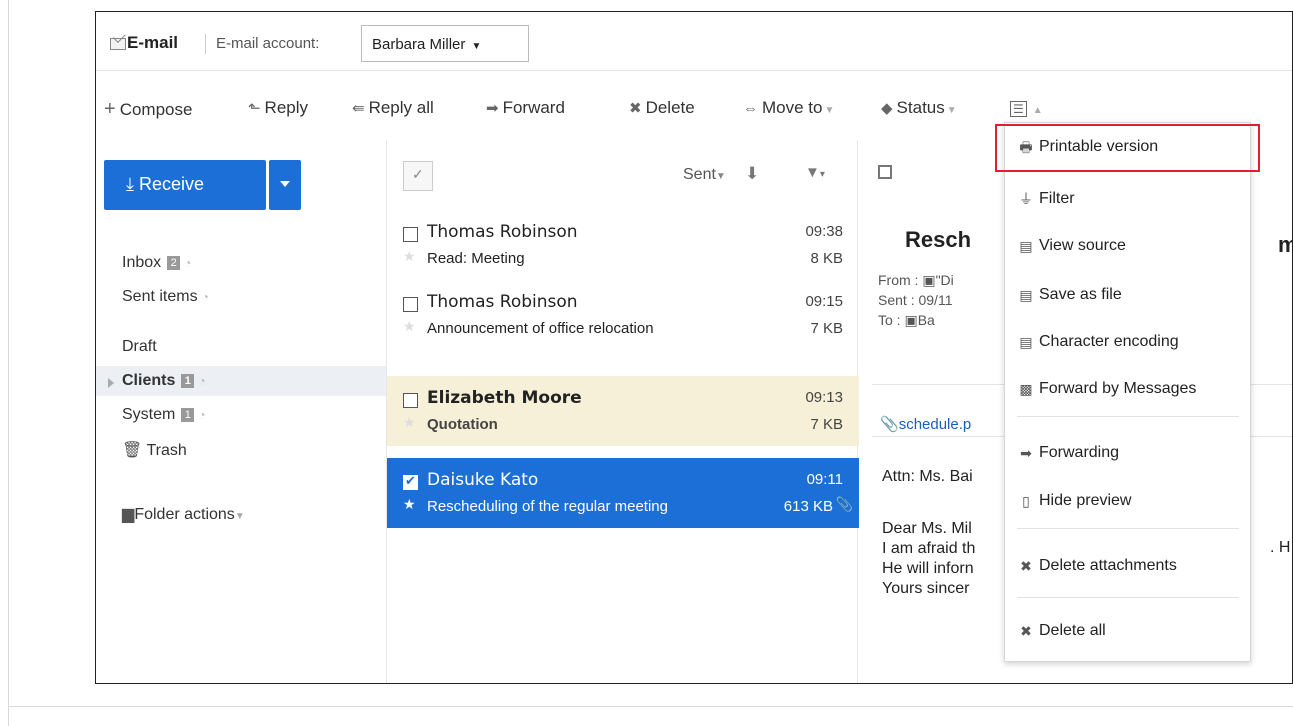 Image resolution: width=1293 pixels, height=726 pixels. What do you see at coordinates (188, 263) in the screenshot?
I see `rss-icon: ◔` at bounding box center [188, 263].